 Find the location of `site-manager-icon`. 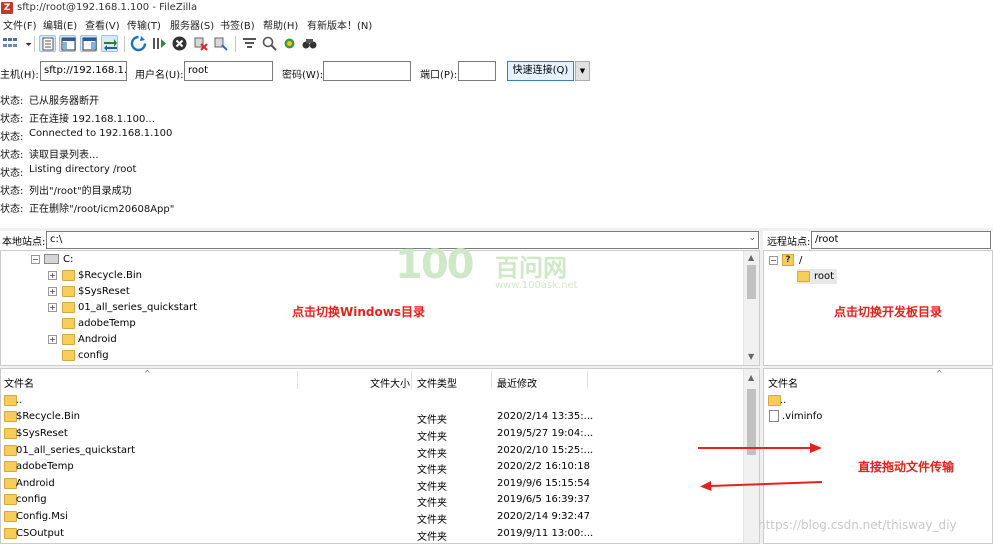

site-manager-icon is located at coordinates (10, 43).